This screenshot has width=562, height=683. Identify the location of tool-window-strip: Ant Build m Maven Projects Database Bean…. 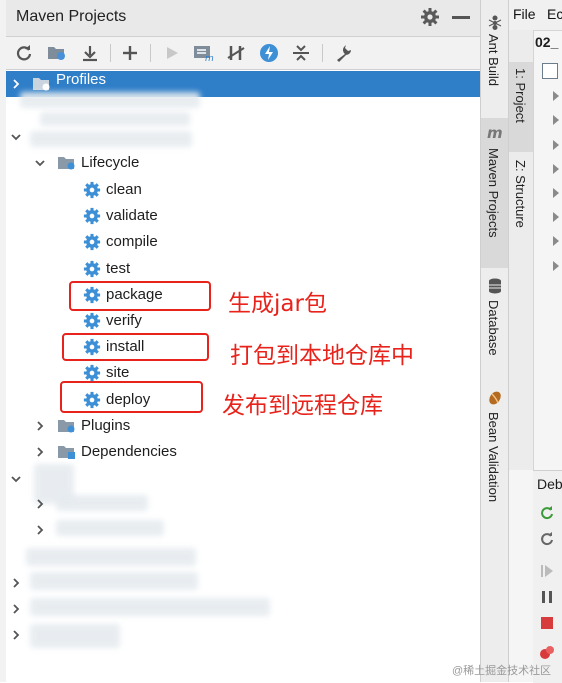
(494, 341).